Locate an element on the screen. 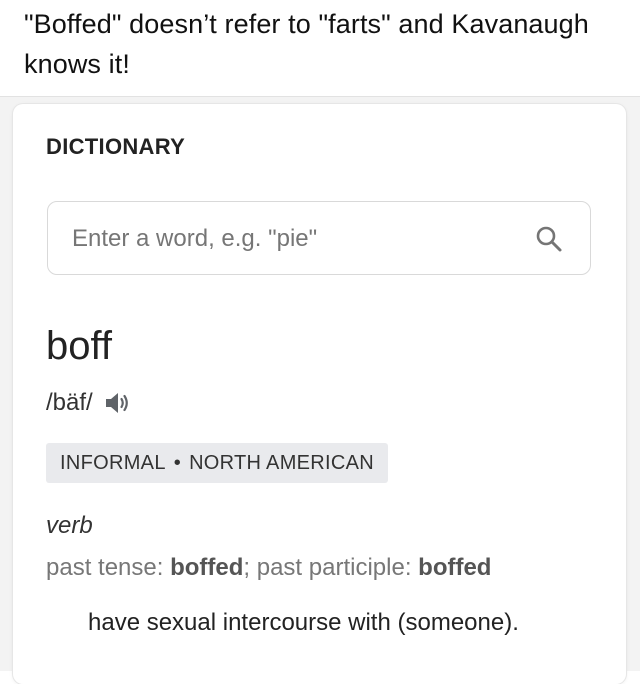  label-informal: INFORMAL is located at coordinates (113, 462).